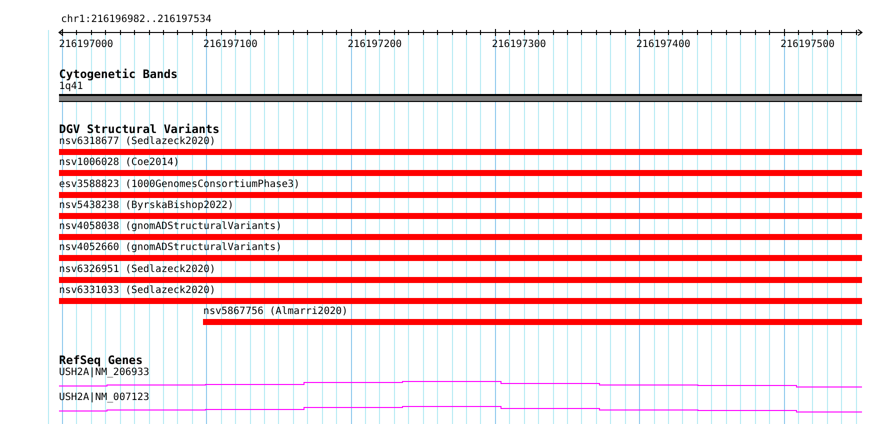  What do you see at coordinates (230, 45) in the screenshot?
I see `tick-label: 216197100` at bounding box center [230, 45].